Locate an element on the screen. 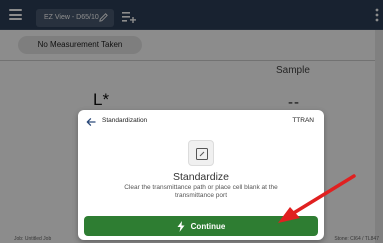 The height and width of the screenshot is (243, 383). annotation-arrow is located at coordinates (317, 198).